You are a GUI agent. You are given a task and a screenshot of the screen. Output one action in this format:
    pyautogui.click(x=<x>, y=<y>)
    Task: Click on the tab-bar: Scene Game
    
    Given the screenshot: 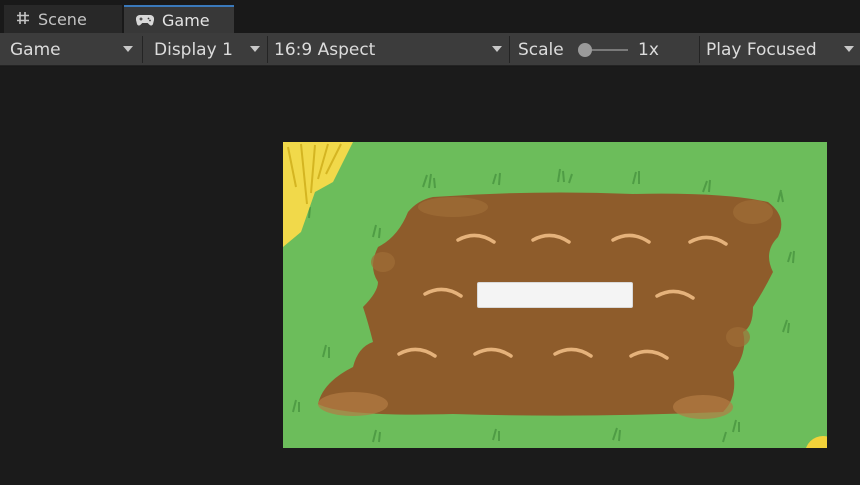 What is the action you would take?
    pyautogui.click(x=430, y=16)
    